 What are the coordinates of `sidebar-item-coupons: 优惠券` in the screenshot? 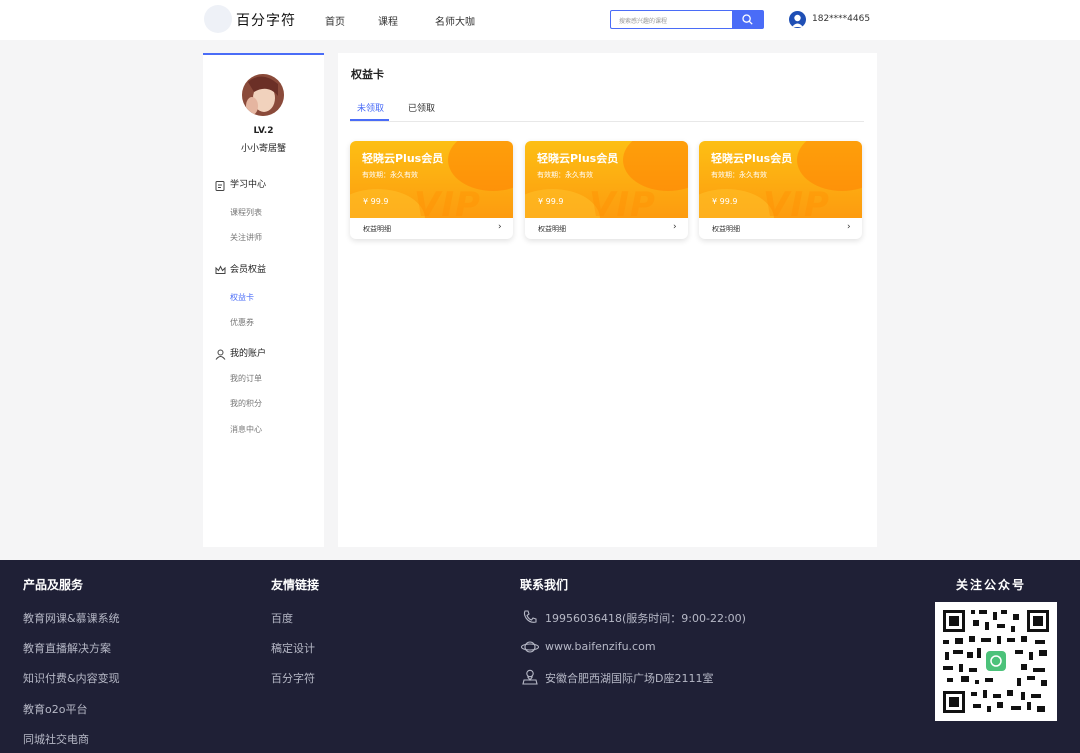 It's located at (242, 322).